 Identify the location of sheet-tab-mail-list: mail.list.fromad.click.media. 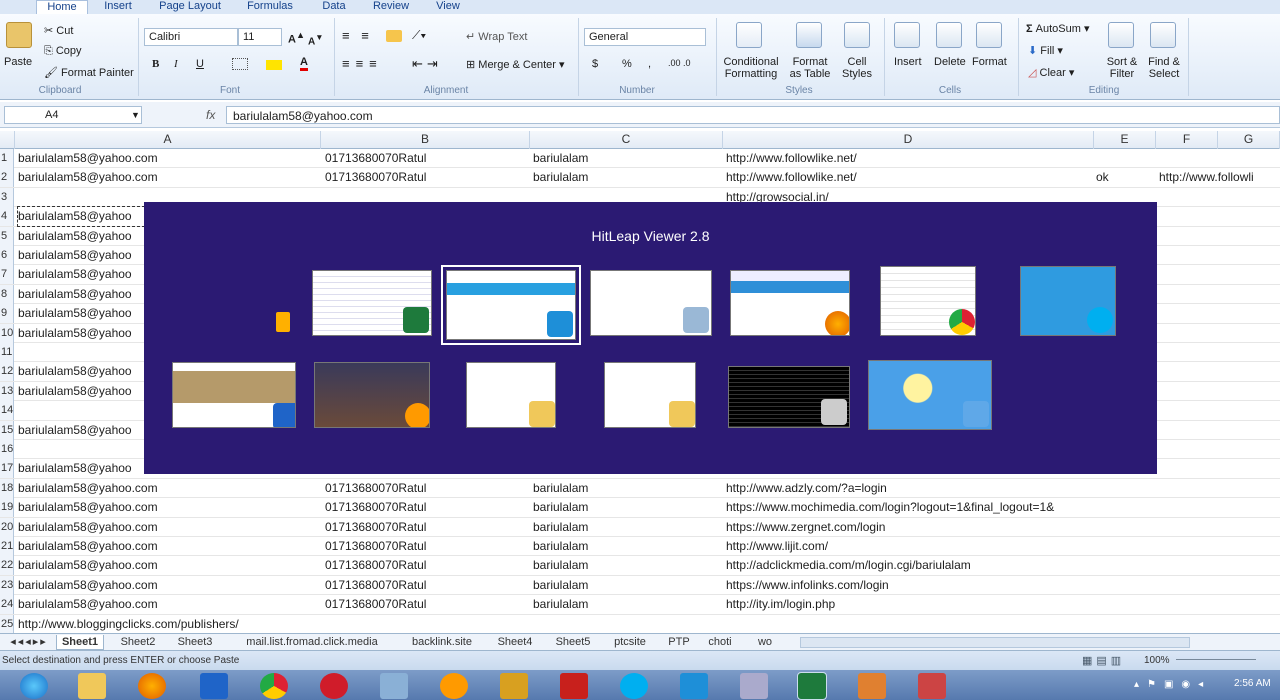
(312, 642).